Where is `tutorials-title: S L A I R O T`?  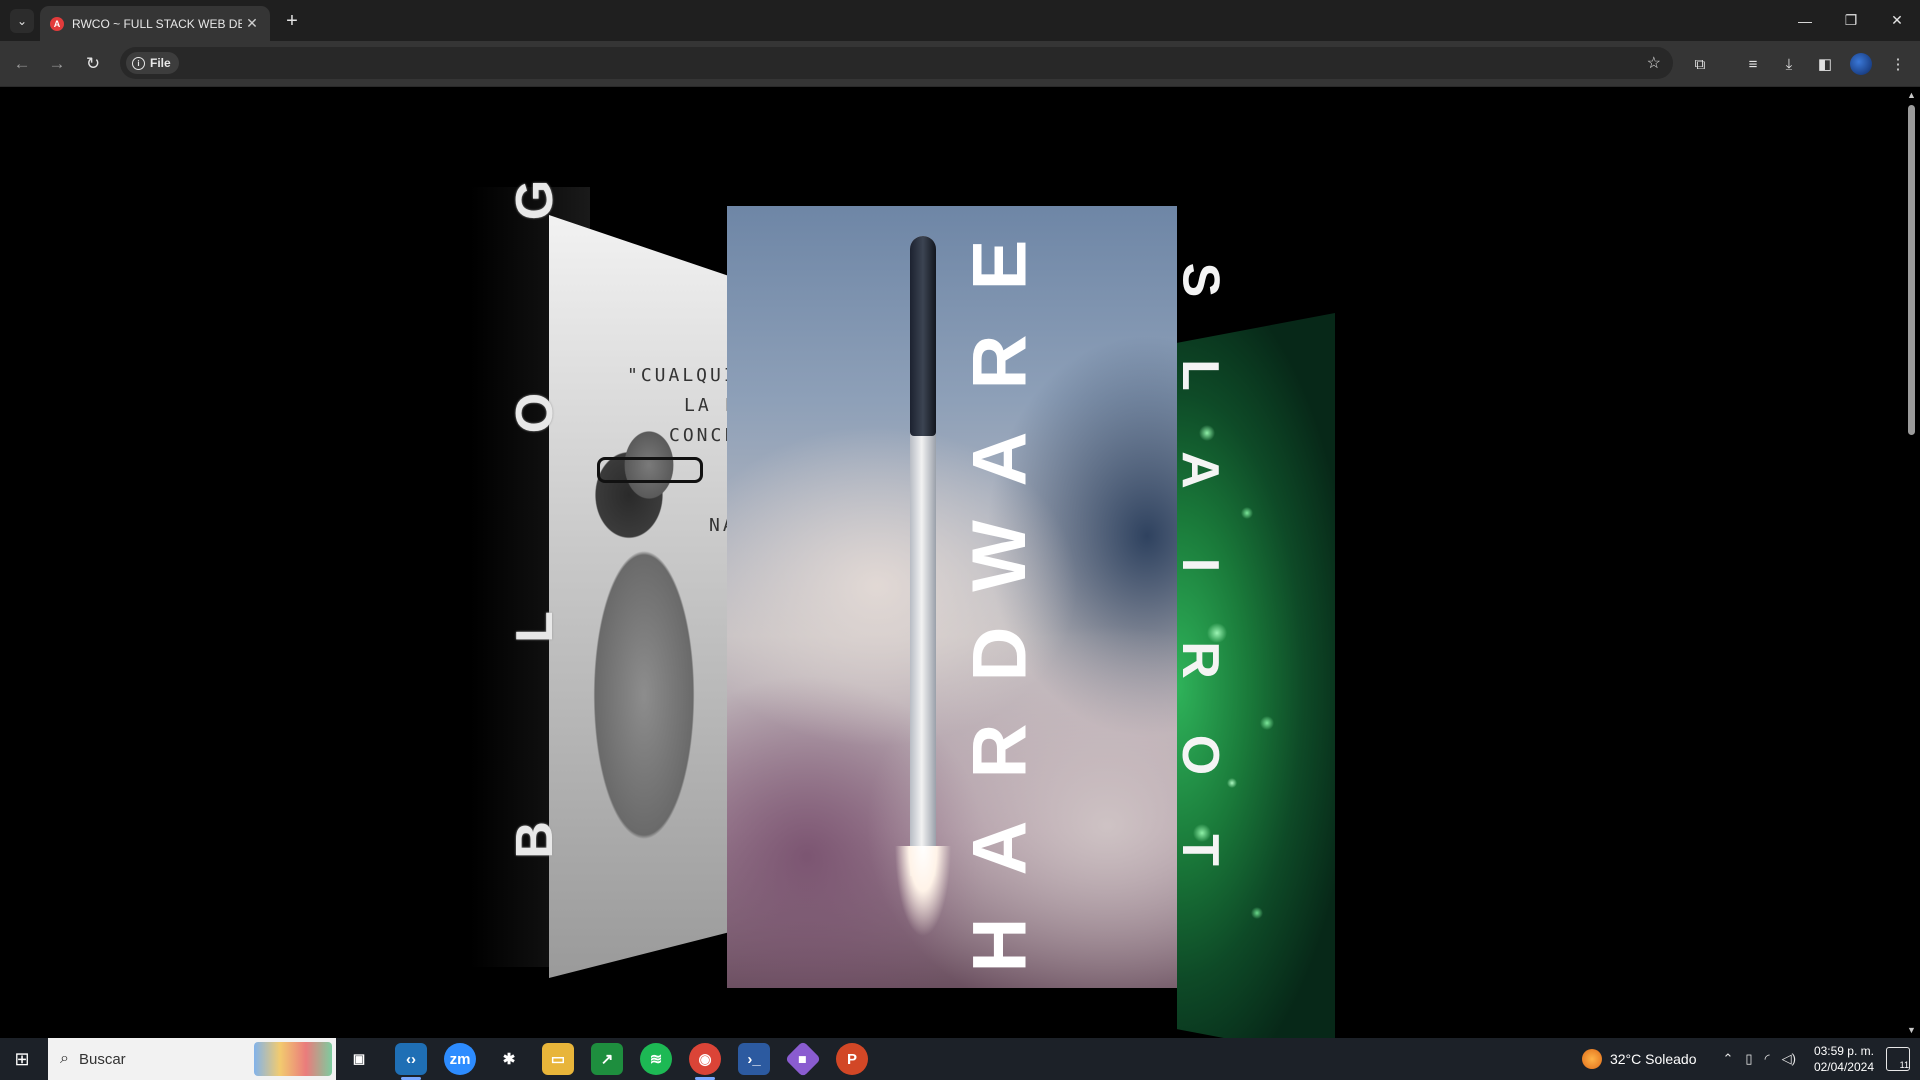 tutorials-title: S L A I R O T is located at coordinates (1200, 565).